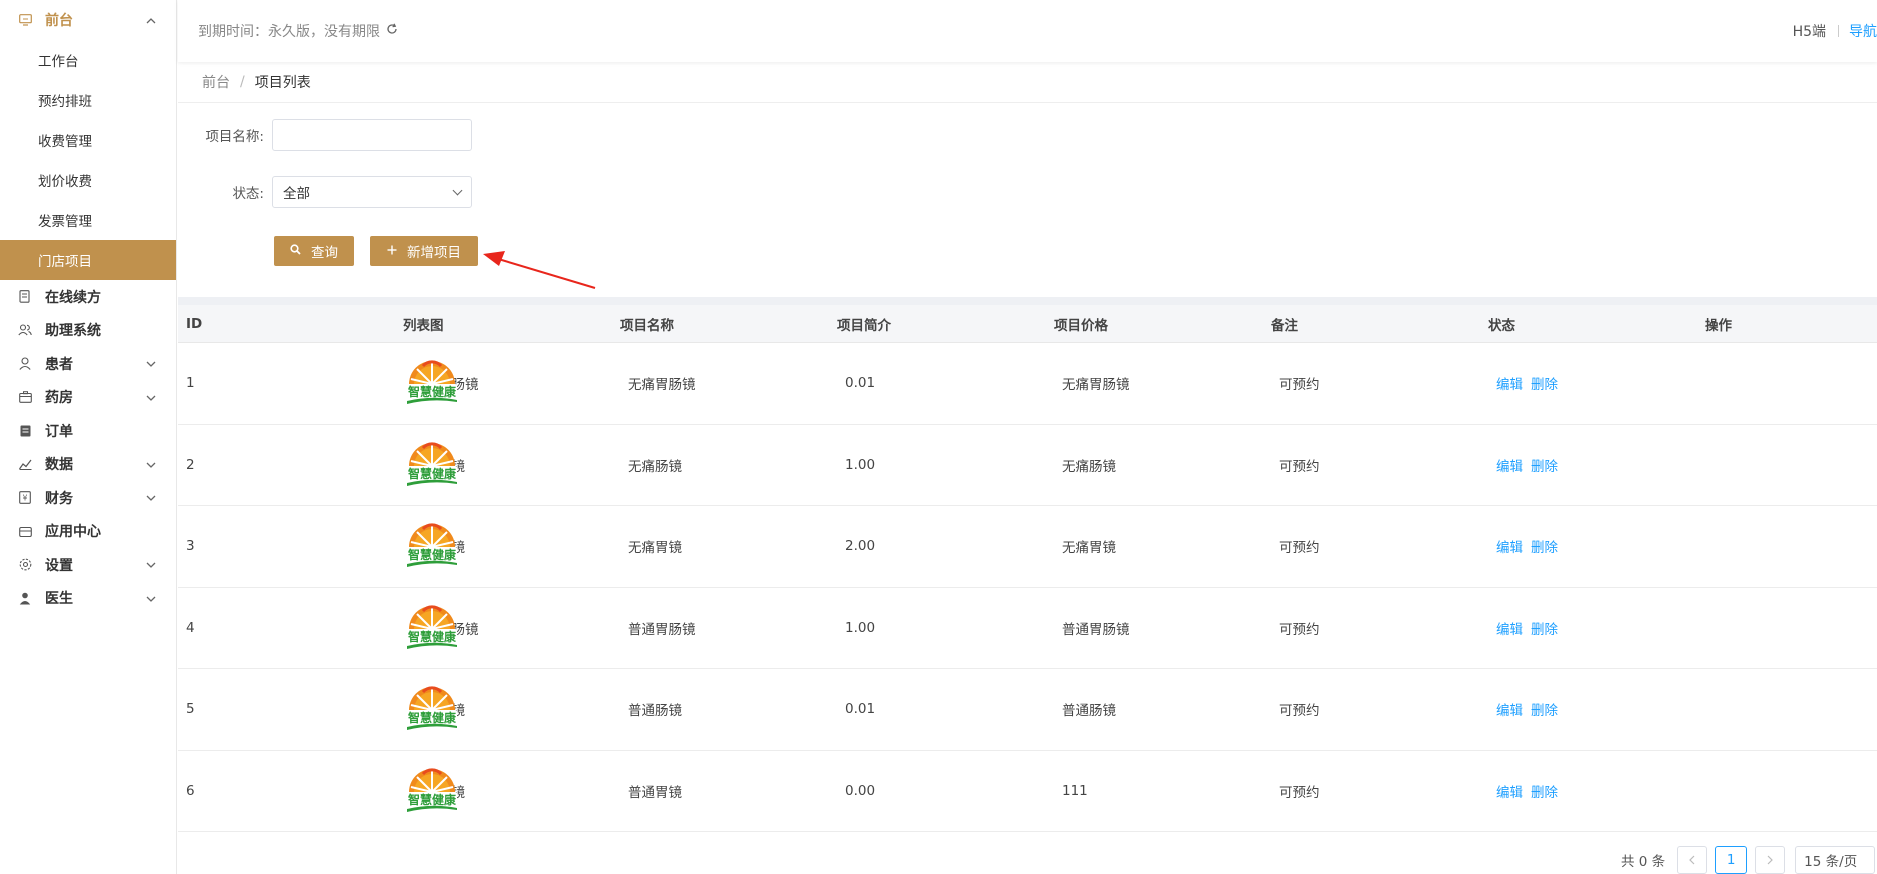 The width and height of the screenshot is (1877, 874). What do you see at coordinates (324, 253) in the screenshot?
I see `query-button-label: 查询` at bounding box center [324, 253].